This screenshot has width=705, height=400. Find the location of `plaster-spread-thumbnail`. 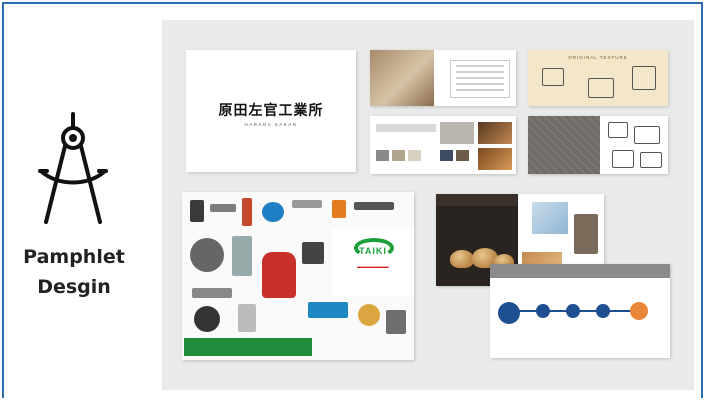

plaster-spread-thumbnail is located at coordinates (443, 78).